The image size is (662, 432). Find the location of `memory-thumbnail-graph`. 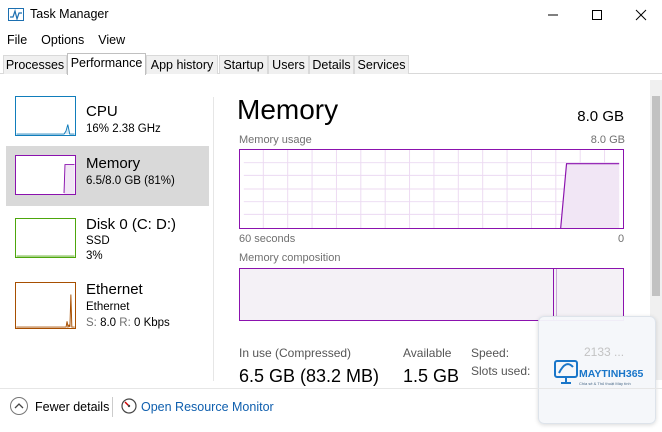

memory-thumbnail-graph is located at coordinates (45, 175).